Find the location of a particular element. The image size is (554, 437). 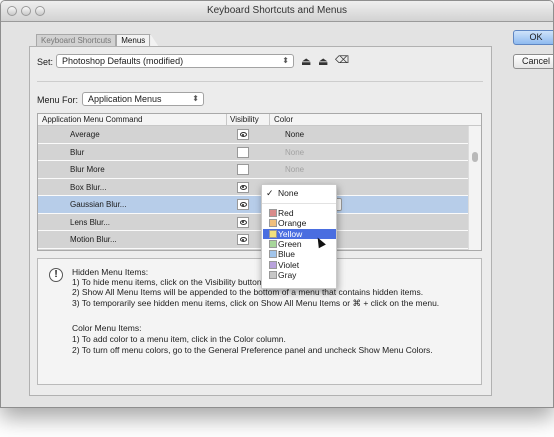

color-option-label: None is located at coordinates (288, 193).